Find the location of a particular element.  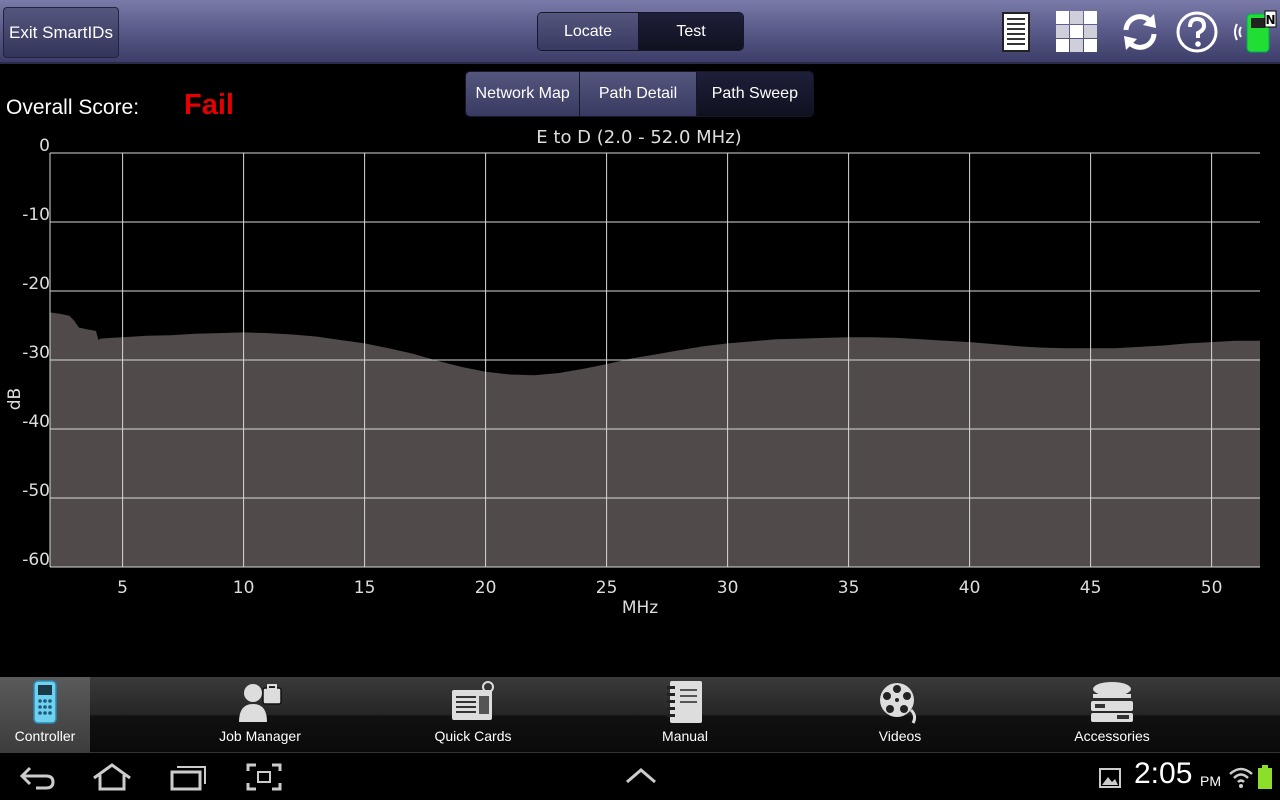

job-manager-icon is located at coordinates (260, 703).